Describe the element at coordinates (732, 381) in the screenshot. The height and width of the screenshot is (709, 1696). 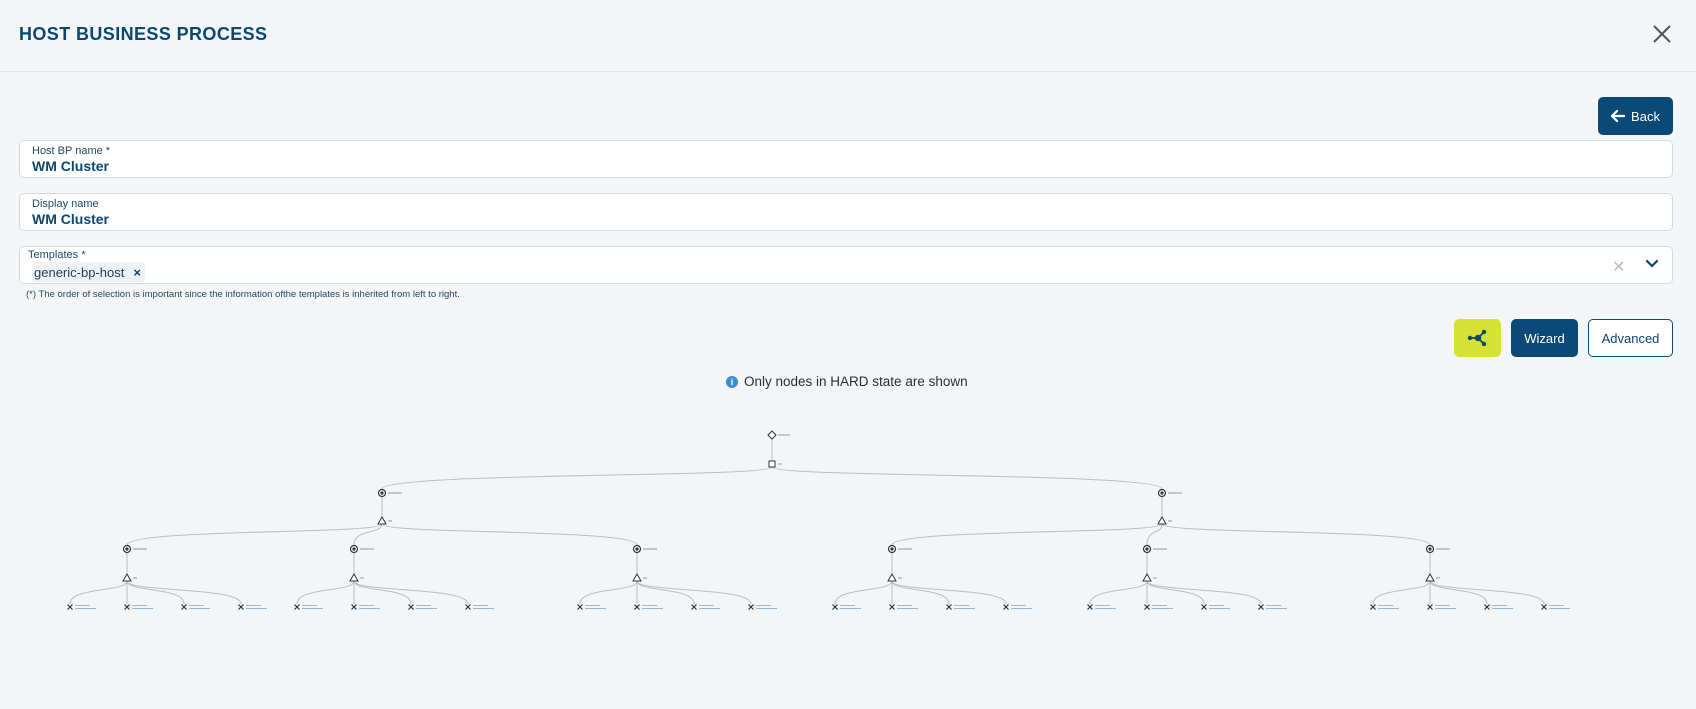
I see `info-icon: i` at that location.